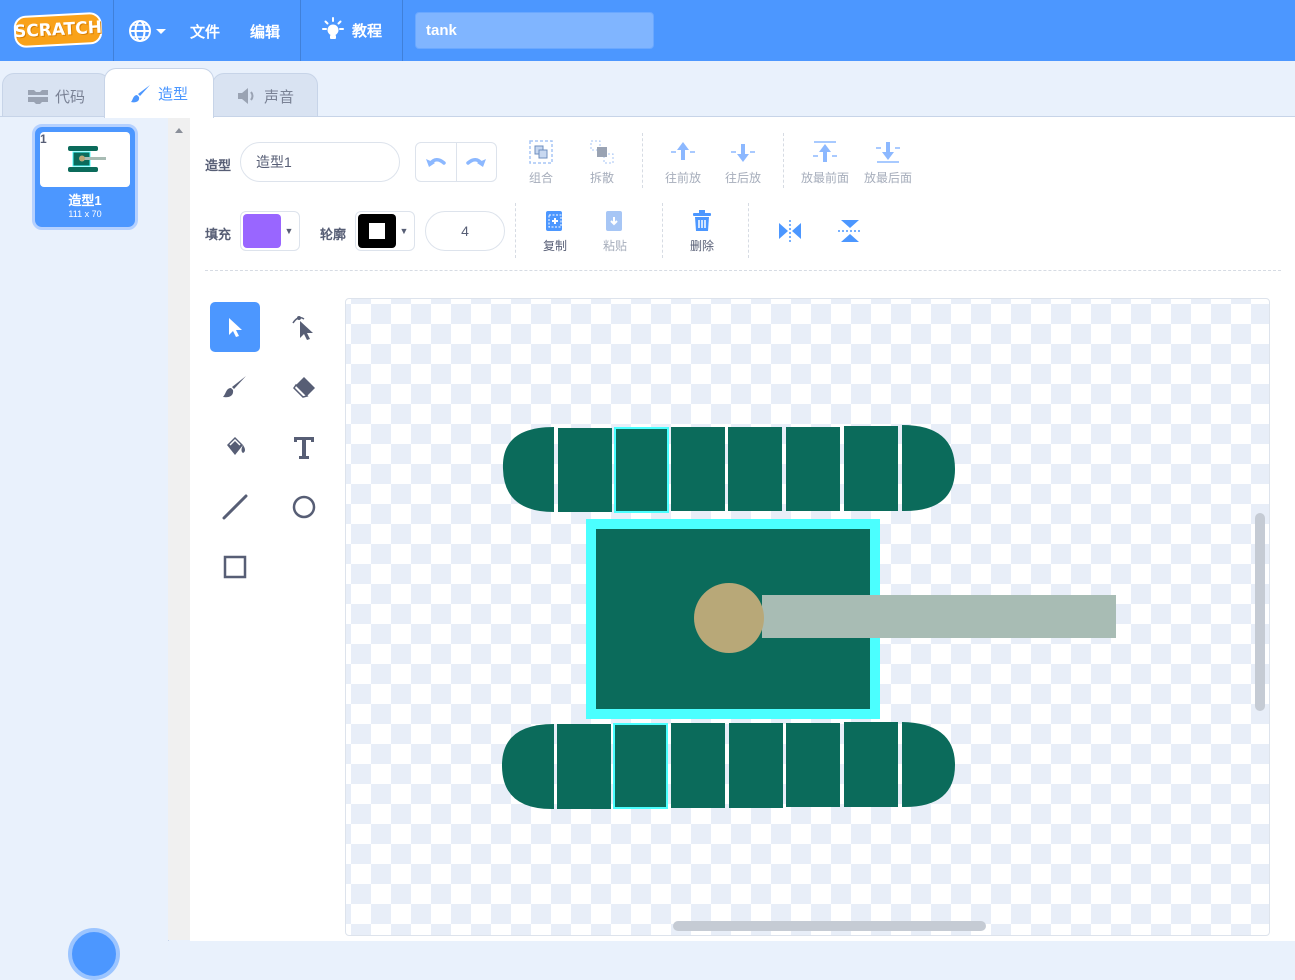 The height and width of the screenshot is (980, 1295). I want to click on tutorials-label: 教程, so click(367, 31).